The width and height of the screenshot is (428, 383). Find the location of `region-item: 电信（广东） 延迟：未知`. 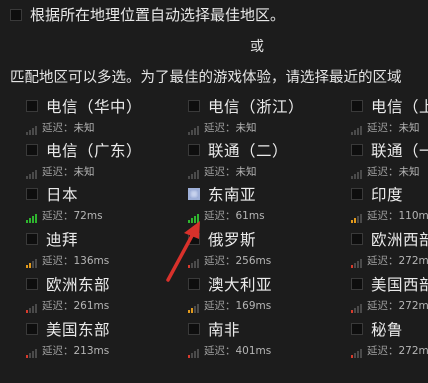

region-item: 电信（广东） 延迟：未知 is located at coordinates (84, 159).